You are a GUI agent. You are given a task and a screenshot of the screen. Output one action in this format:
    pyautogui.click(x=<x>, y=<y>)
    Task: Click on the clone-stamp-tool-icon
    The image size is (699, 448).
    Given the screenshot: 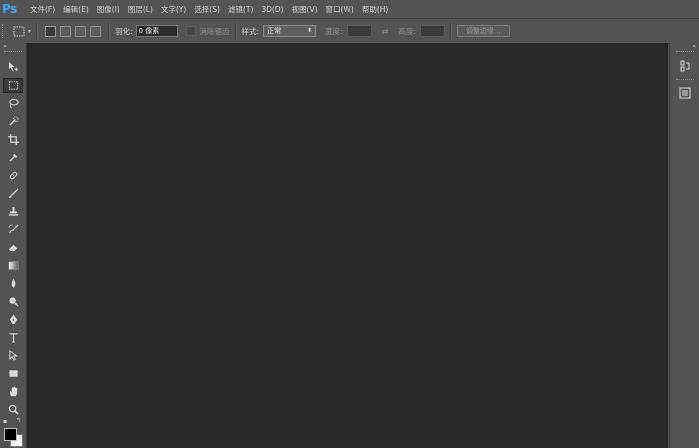 What is the action you would take?
    pyautogui.click(x=13, y=211)
    